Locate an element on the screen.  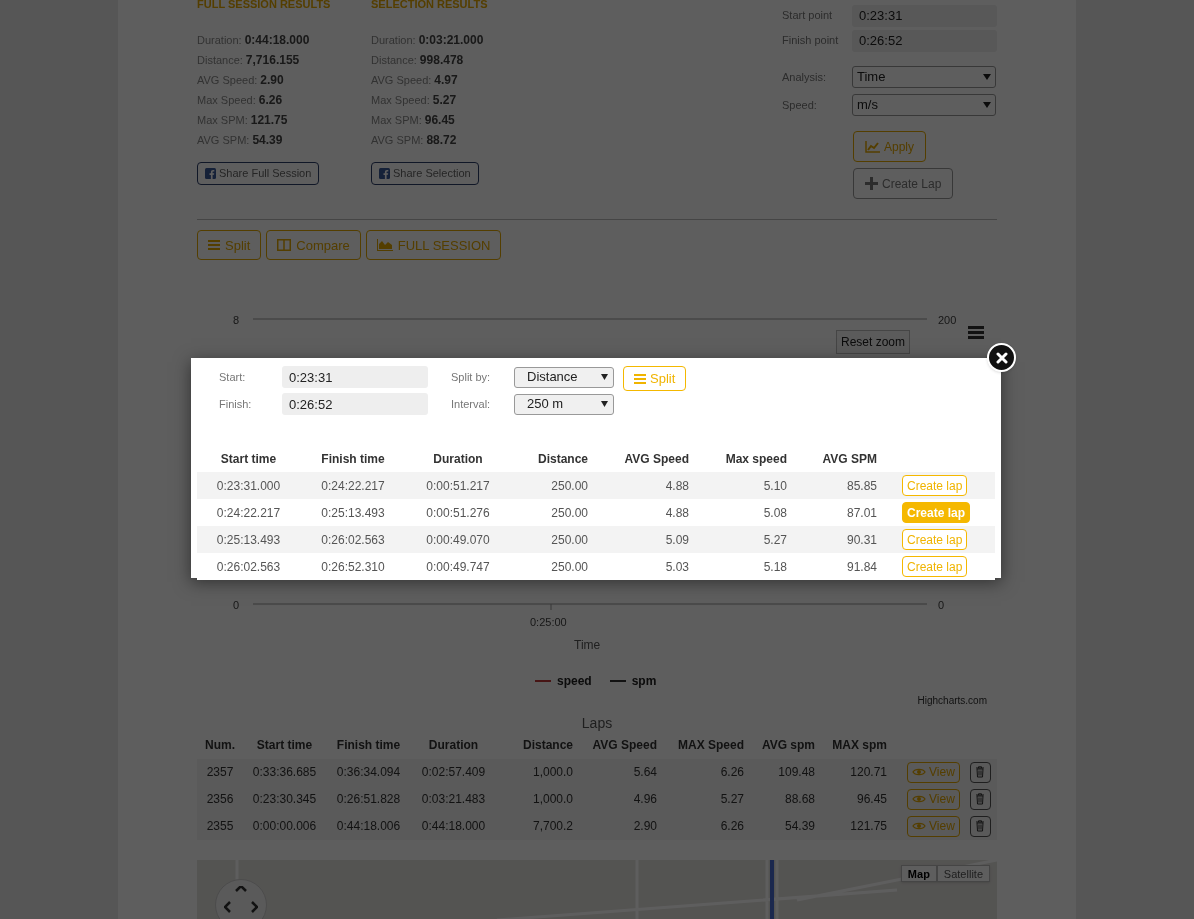
table-cell-text: 0:23:30.345 is located at coordinates (284, 800).